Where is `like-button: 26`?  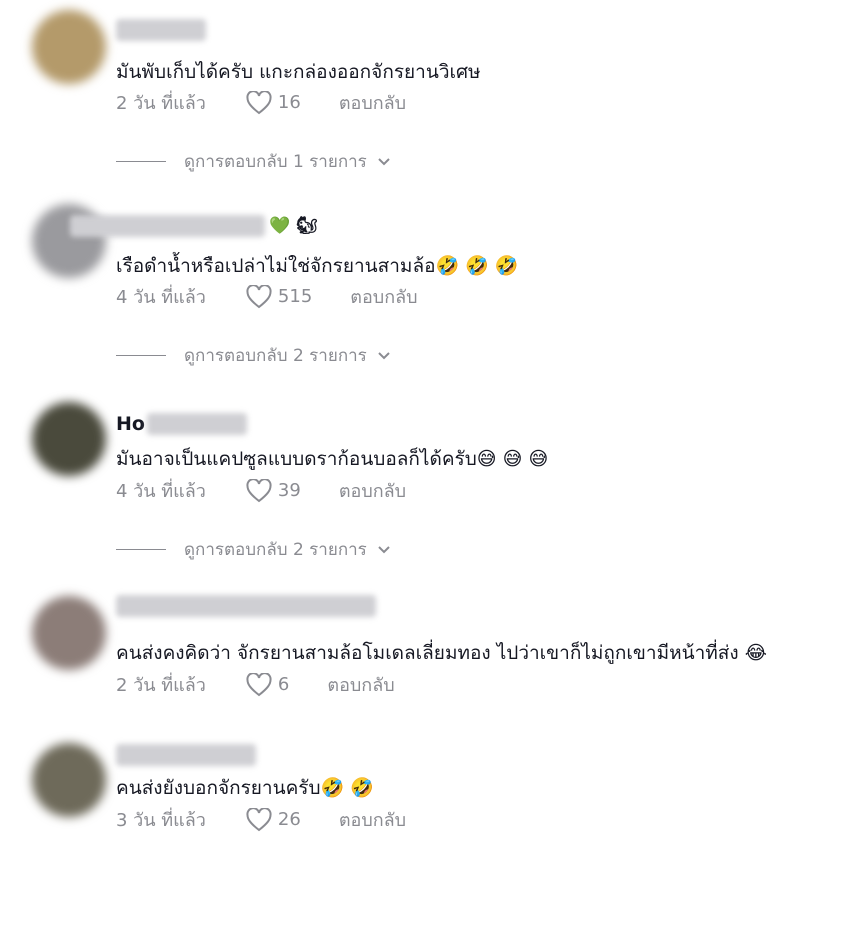
like-button: 26 is located at coordinates (273, 819).